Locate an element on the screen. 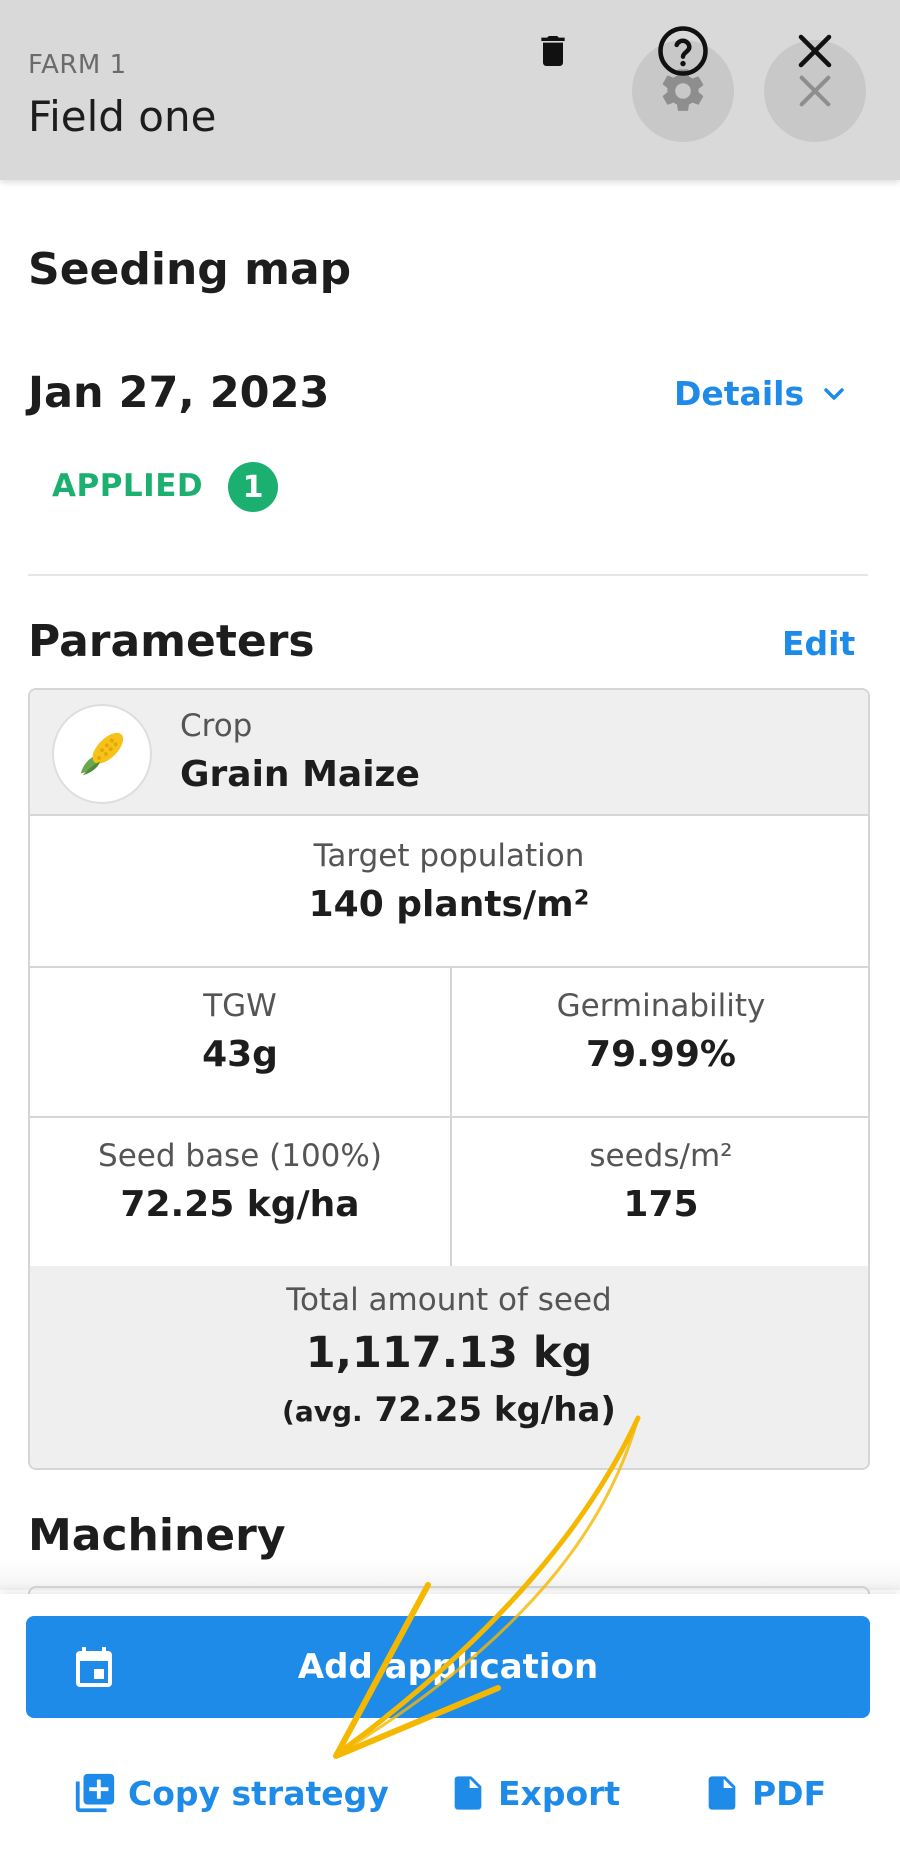 The image size is (900, 1853). bottom-action-bar: Add application Copy strategy Export PDF is located at coordinates (450, 1723).